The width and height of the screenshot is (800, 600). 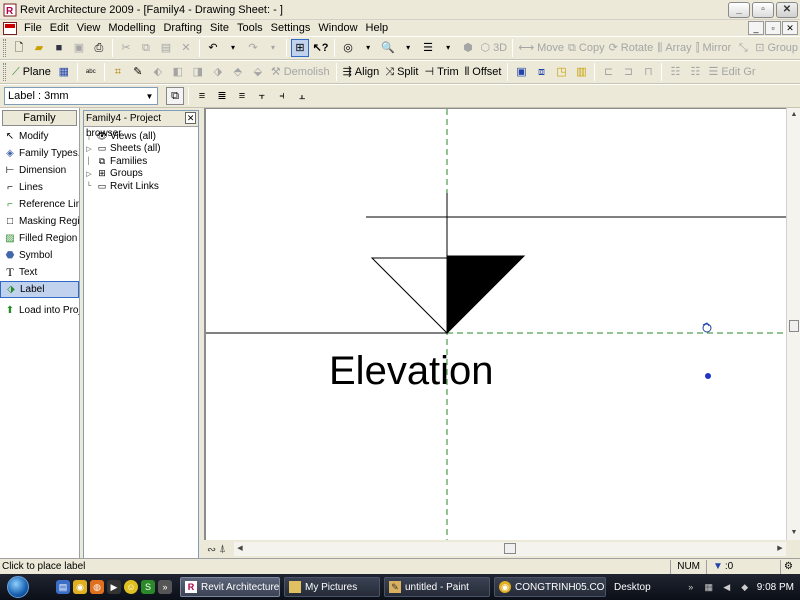 What do you see at coordinates (10, 28) in the screenshot?
I see `document-icon` at bounding box center [10, 28].